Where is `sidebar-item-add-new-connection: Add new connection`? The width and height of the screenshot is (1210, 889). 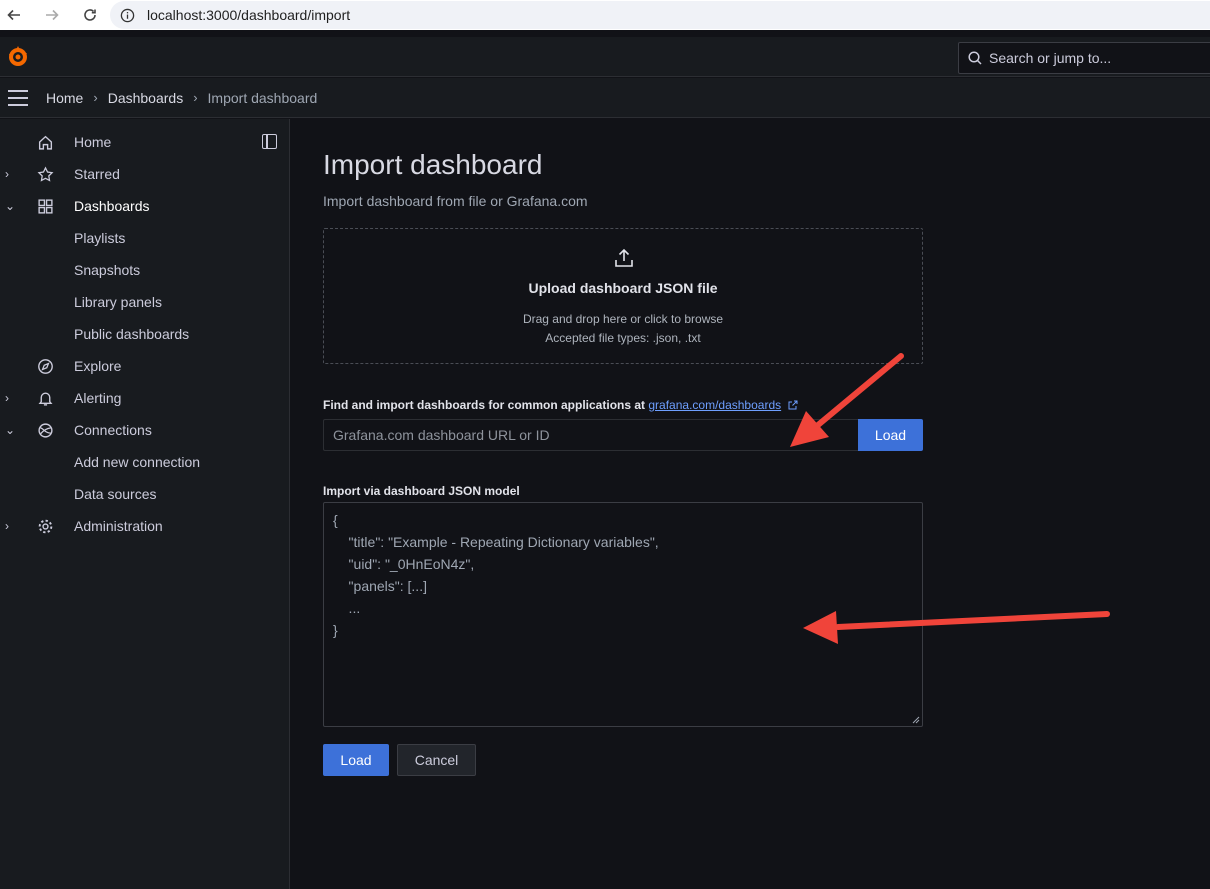 sidebar-item-add-new-connection: Add new connection is located at coordinates (125, 462).